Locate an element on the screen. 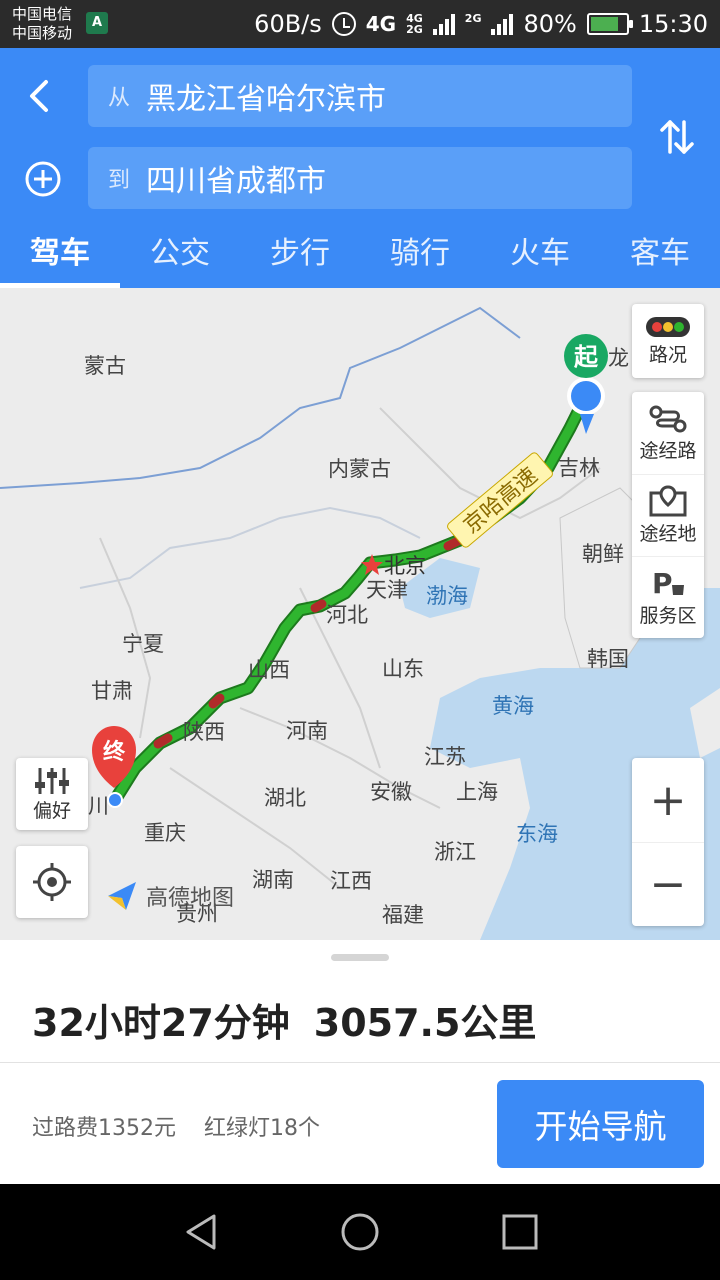  map-label-gansu: 甘肃 is located at coordinates (112, 691).